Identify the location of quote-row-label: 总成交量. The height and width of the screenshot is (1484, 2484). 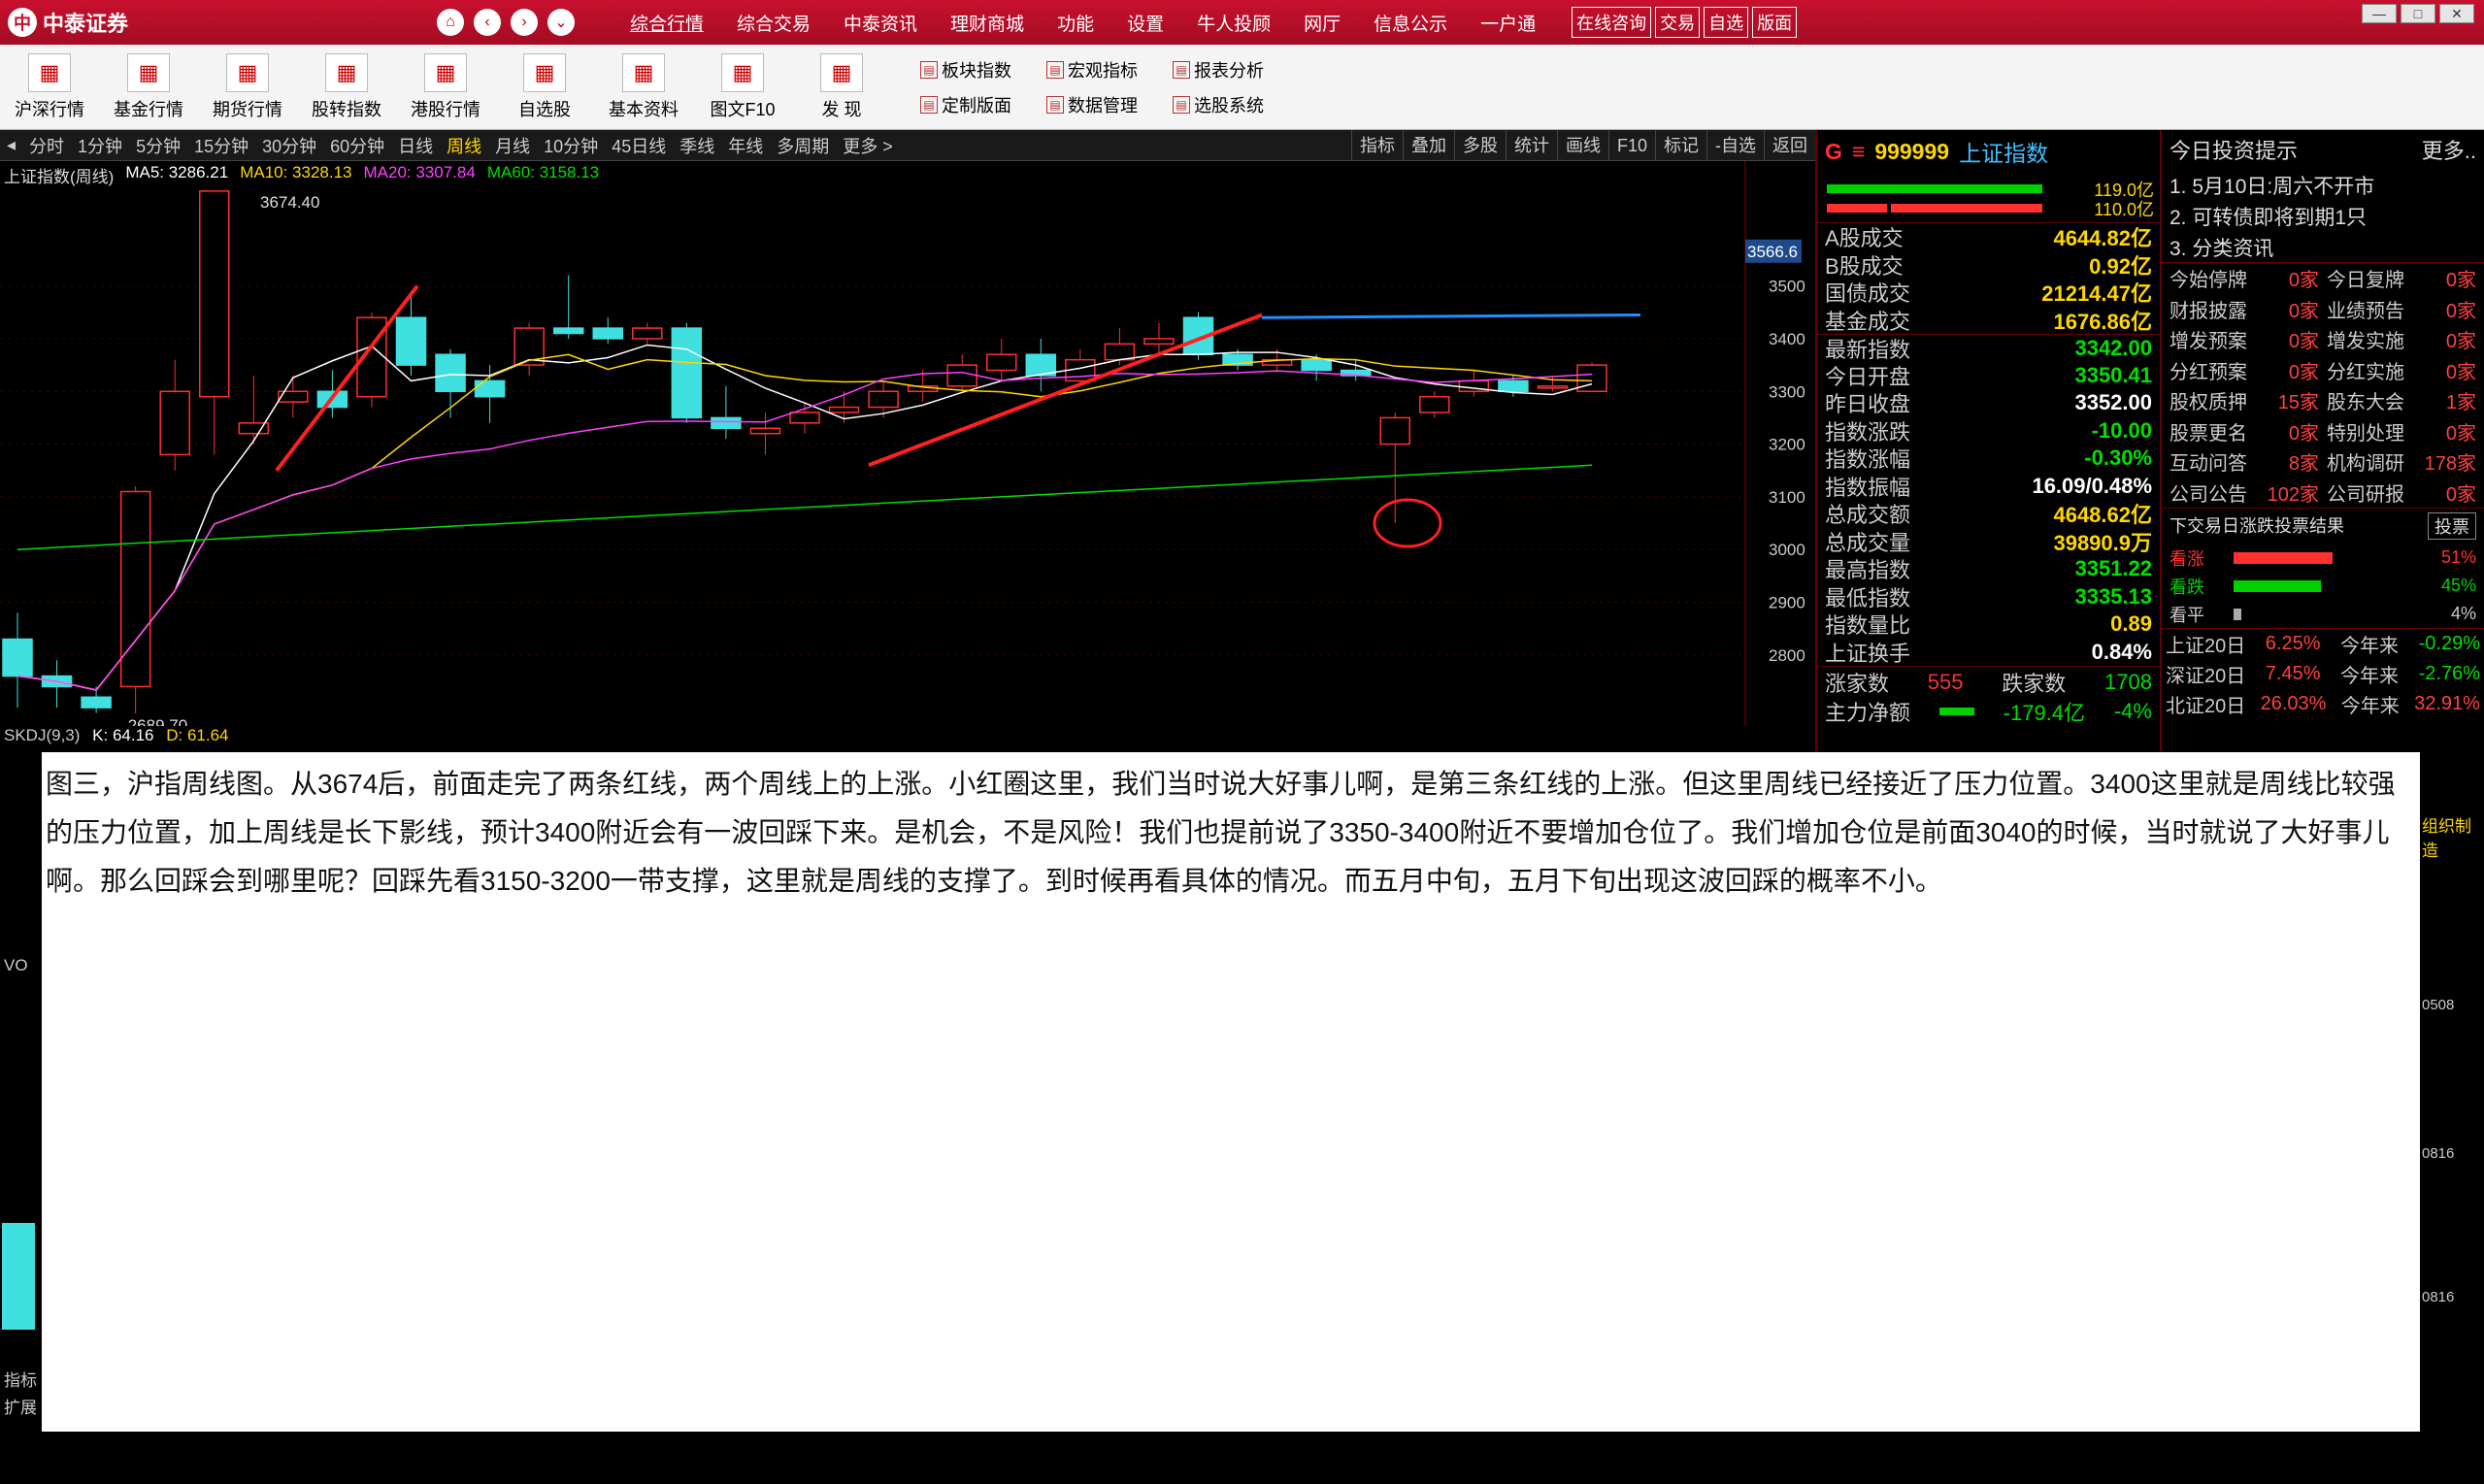
(1868, 542).